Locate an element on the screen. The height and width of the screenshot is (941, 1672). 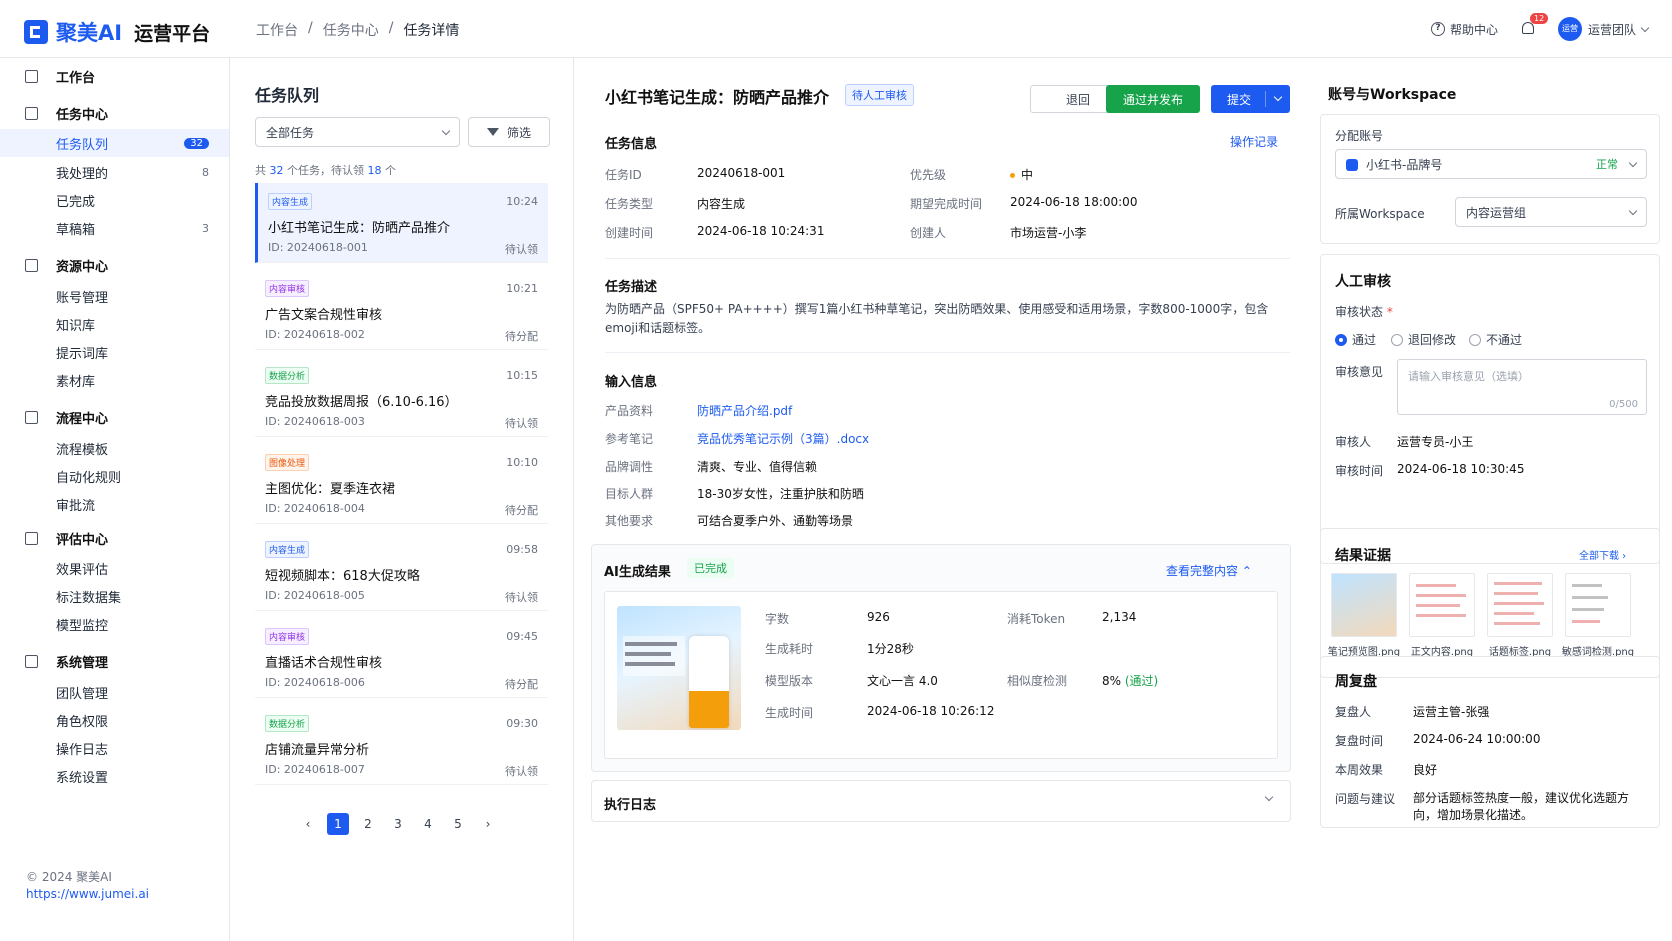
sidebar-item-my-handled: 我处理的 8 is located at coordinates (114, 172).